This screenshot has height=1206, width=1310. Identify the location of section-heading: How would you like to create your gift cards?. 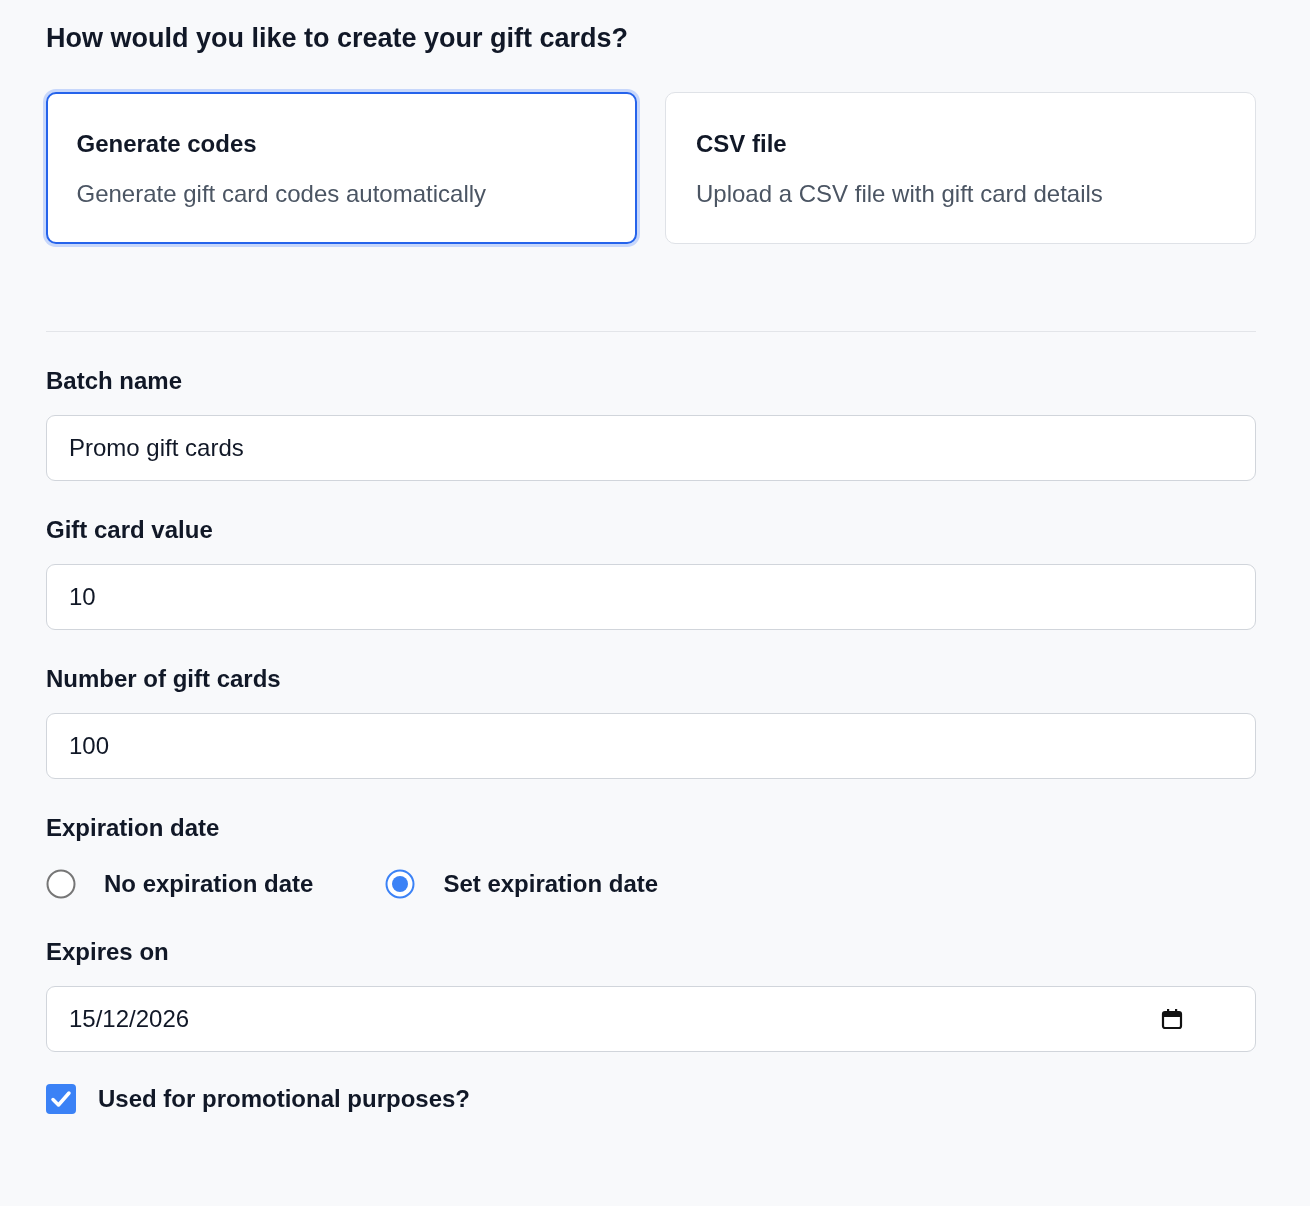
(338, 38).